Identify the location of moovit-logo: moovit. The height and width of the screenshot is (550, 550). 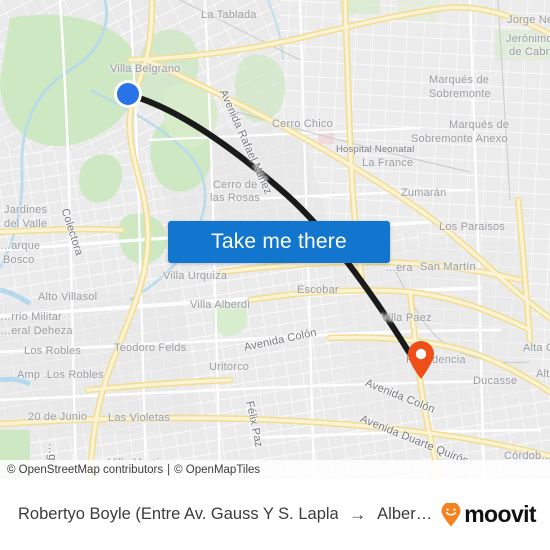
(488, 514).